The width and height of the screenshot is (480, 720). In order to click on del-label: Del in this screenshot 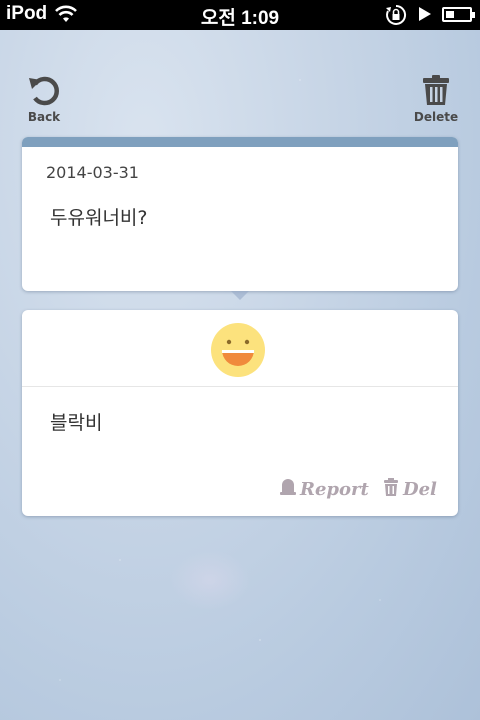, I will do `click(420, 489)`.